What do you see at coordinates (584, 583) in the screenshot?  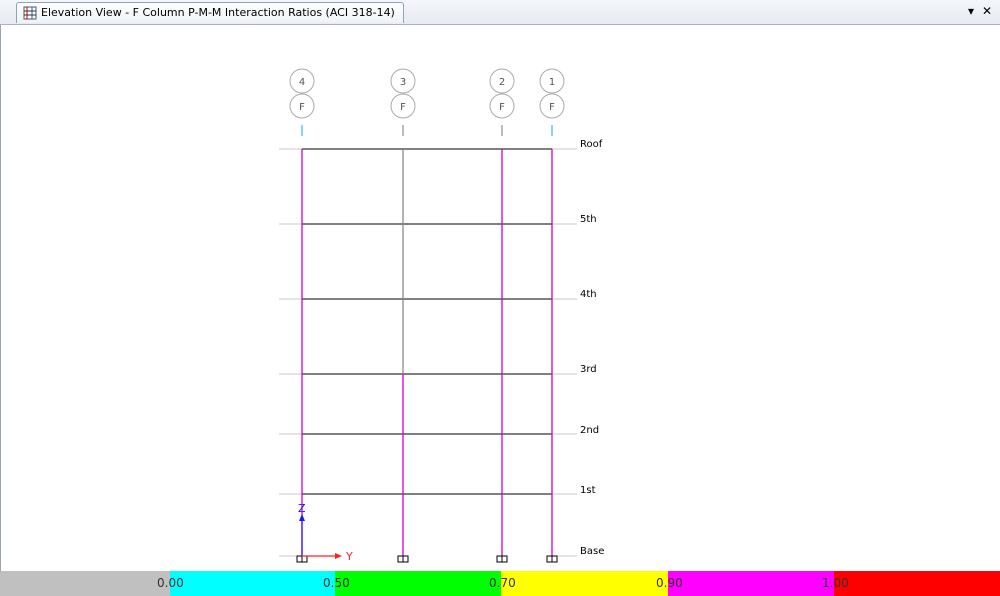 I see `legend-segment-yellow` at bounding box center [584, 583].